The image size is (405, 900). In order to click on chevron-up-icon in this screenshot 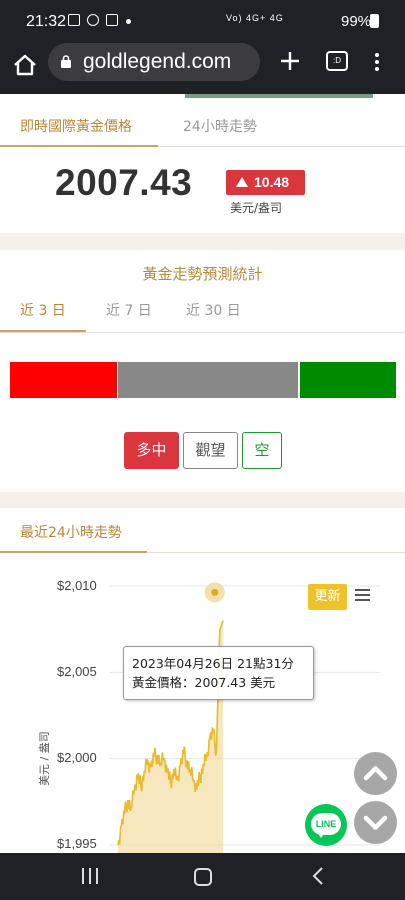, I will do `click(375, 773)`.